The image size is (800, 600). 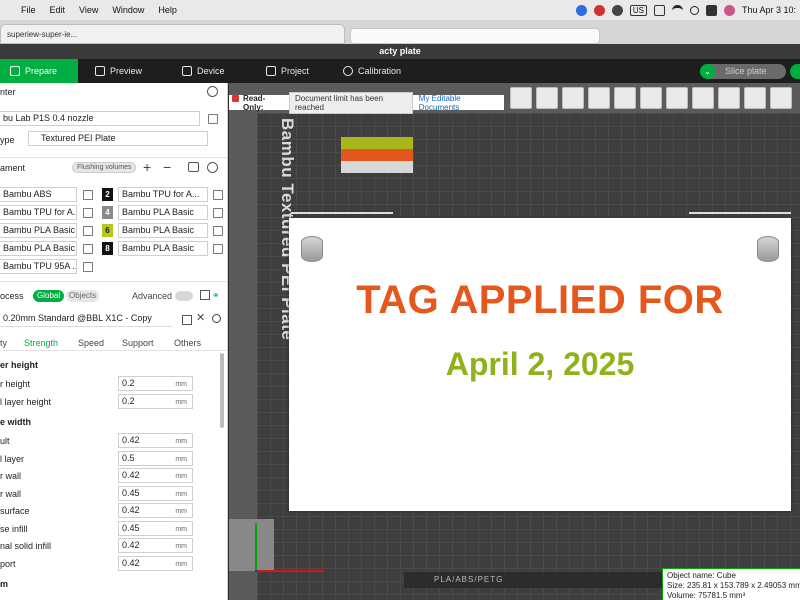 I want to click on editable-documents-link: My Editable Documents, so click(x=458, y=103).